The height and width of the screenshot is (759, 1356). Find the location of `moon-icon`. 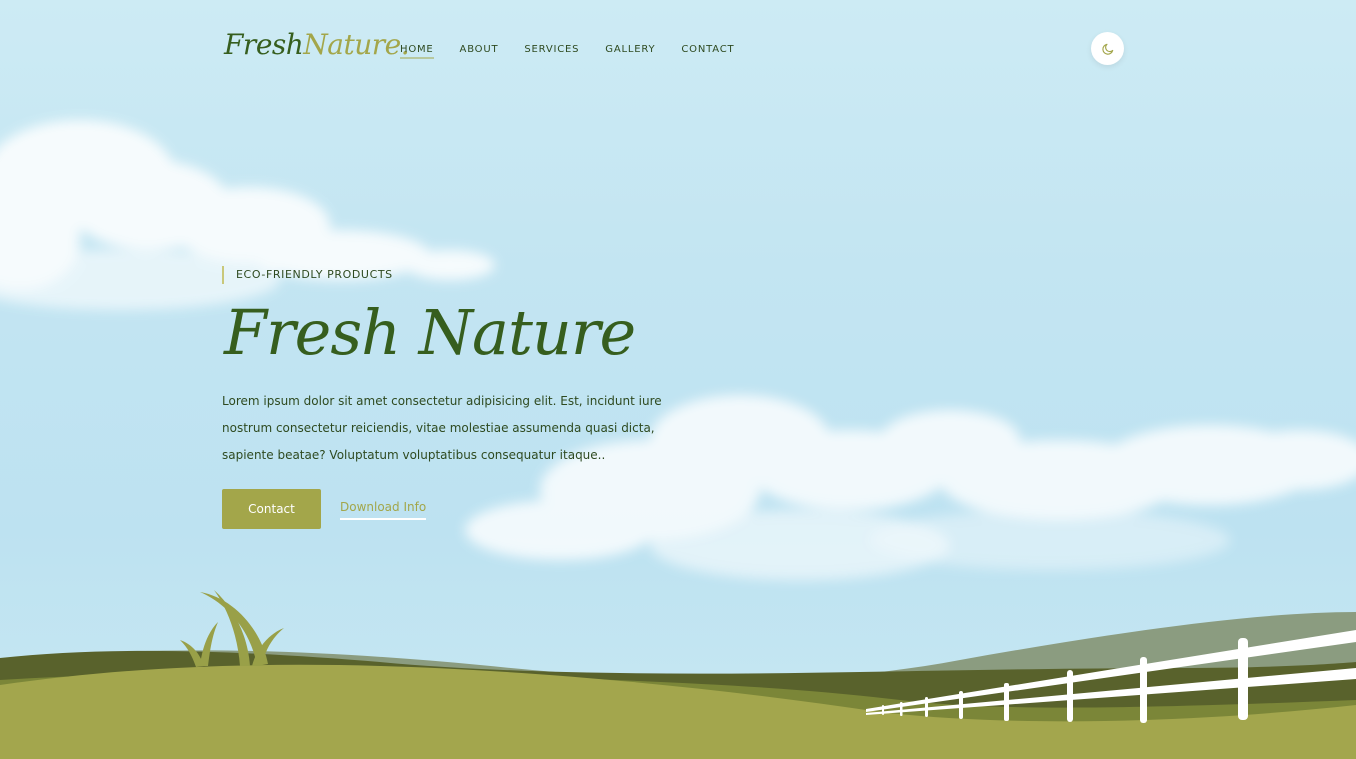

moon-icon is located at coordinates (1107, 49).